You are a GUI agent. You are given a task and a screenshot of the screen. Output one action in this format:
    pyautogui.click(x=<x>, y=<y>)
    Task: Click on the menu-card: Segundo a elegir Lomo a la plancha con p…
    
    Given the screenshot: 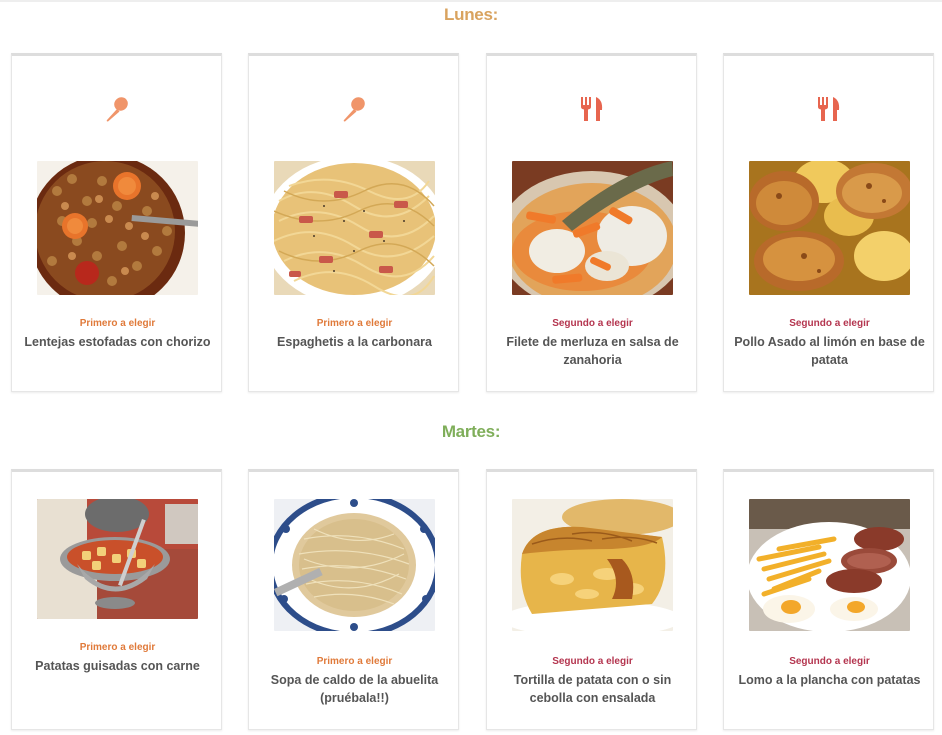 What is the action you would take?
    pyautogui.click(x=828, y=599)
    